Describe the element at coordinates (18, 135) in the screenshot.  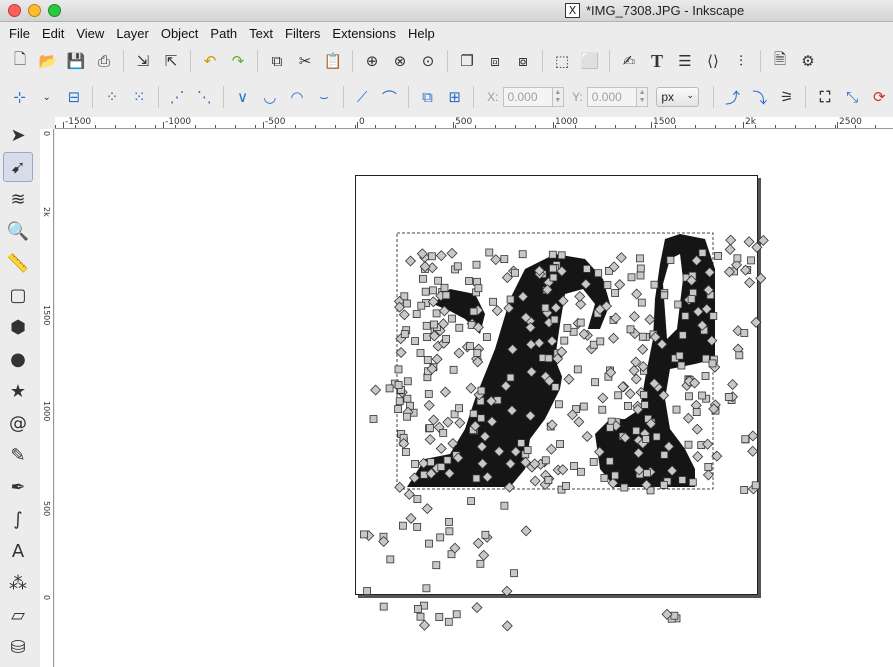
I see `selector-tool: ➤` at that location.